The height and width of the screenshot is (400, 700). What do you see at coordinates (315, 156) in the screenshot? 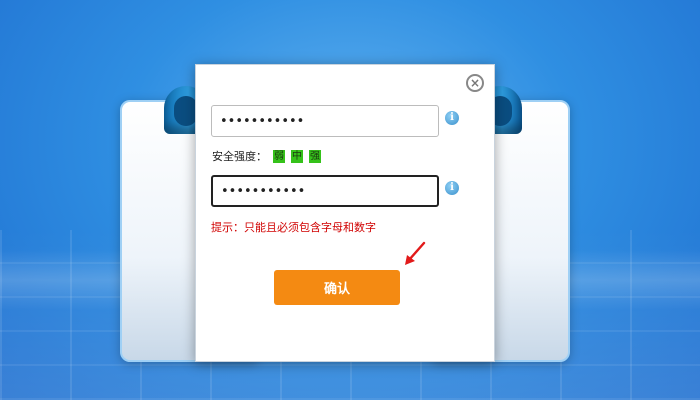
I see `strength-level-strong: 强` at bounding box center [315, 156].